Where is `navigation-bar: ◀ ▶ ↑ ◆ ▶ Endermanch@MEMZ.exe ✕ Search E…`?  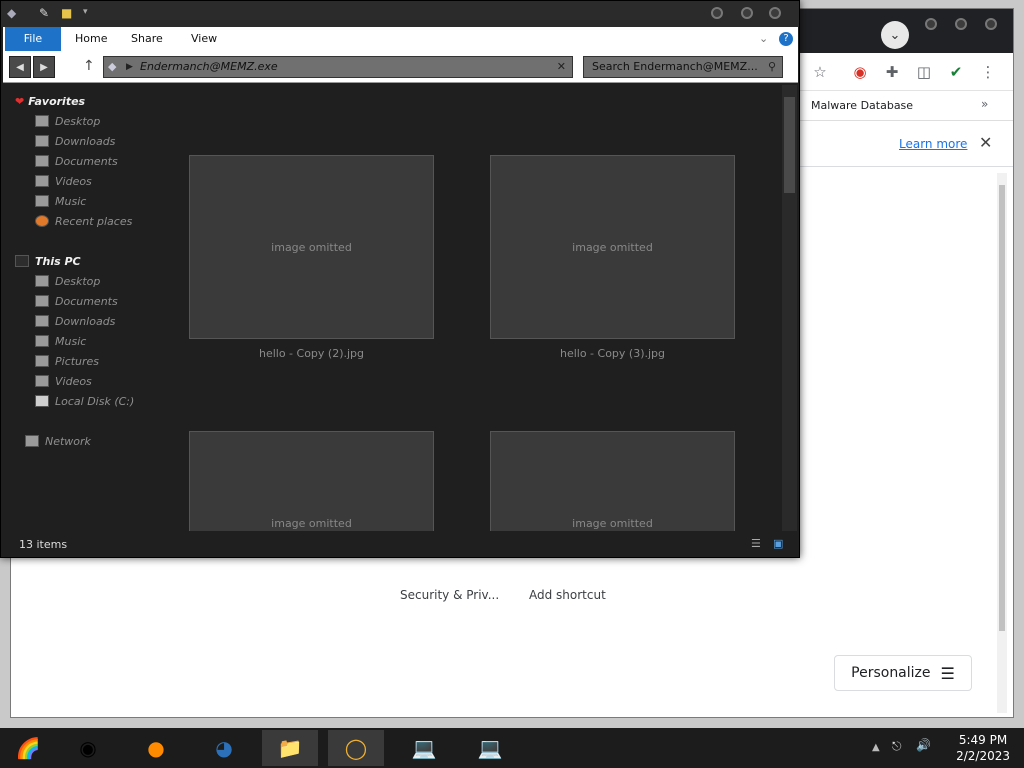 navigation-bar: ◀ ▶ ↑ ◆ ▶ Endermanch@MEMZ.exe ✕ Search E… is located at coordinates (400, 67).